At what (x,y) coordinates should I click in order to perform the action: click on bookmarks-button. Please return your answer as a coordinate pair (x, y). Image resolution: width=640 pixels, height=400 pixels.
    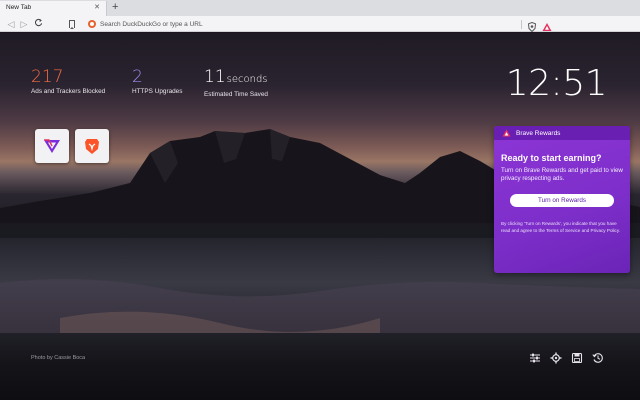
    Looking at the image, I should click on (577, 357).